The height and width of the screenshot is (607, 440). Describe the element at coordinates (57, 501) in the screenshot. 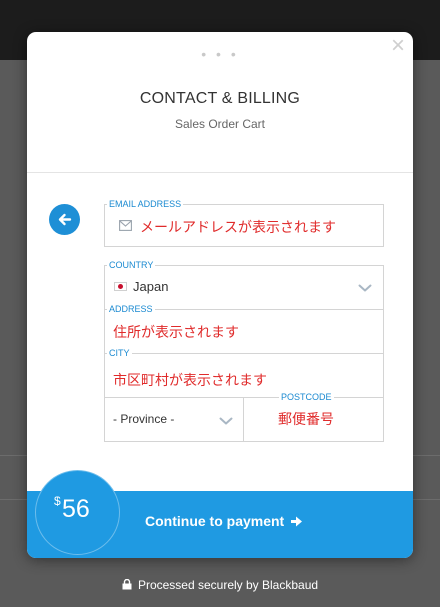

I see `price-currency: $` at that location.